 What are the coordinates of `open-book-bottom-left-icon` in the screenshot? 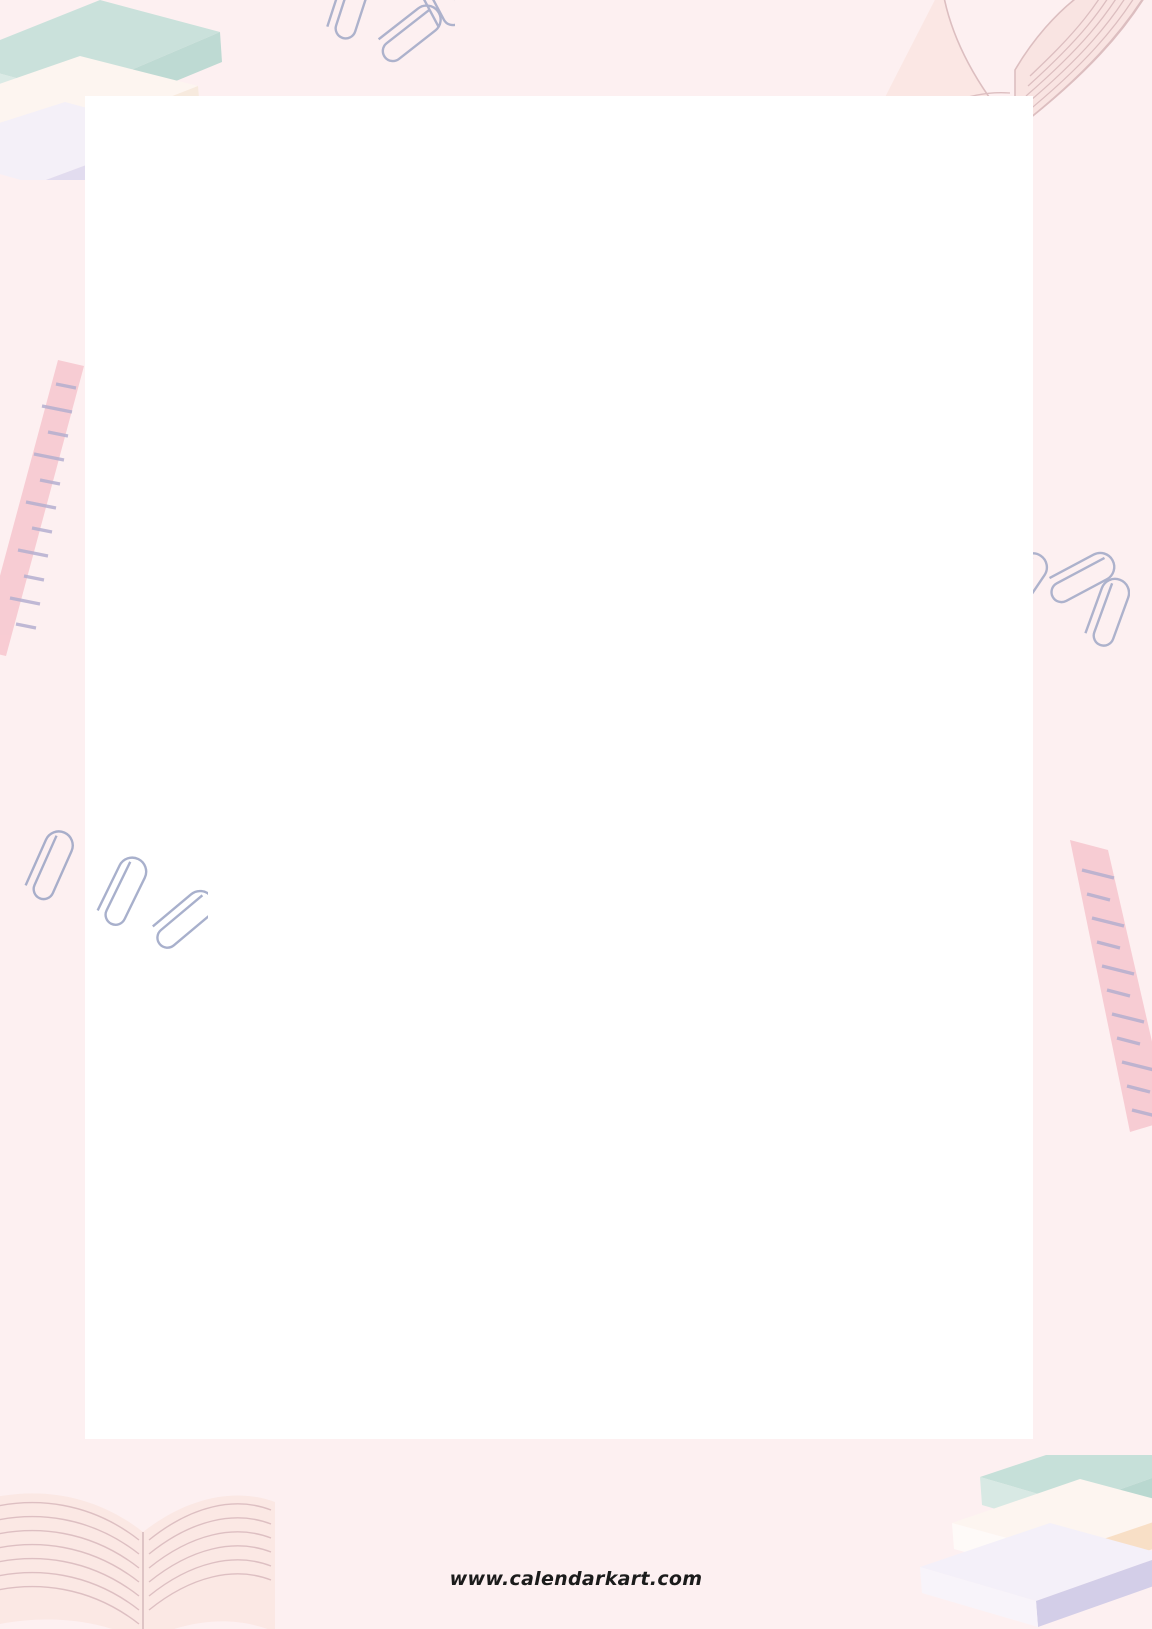 It's located at (137, 1561).